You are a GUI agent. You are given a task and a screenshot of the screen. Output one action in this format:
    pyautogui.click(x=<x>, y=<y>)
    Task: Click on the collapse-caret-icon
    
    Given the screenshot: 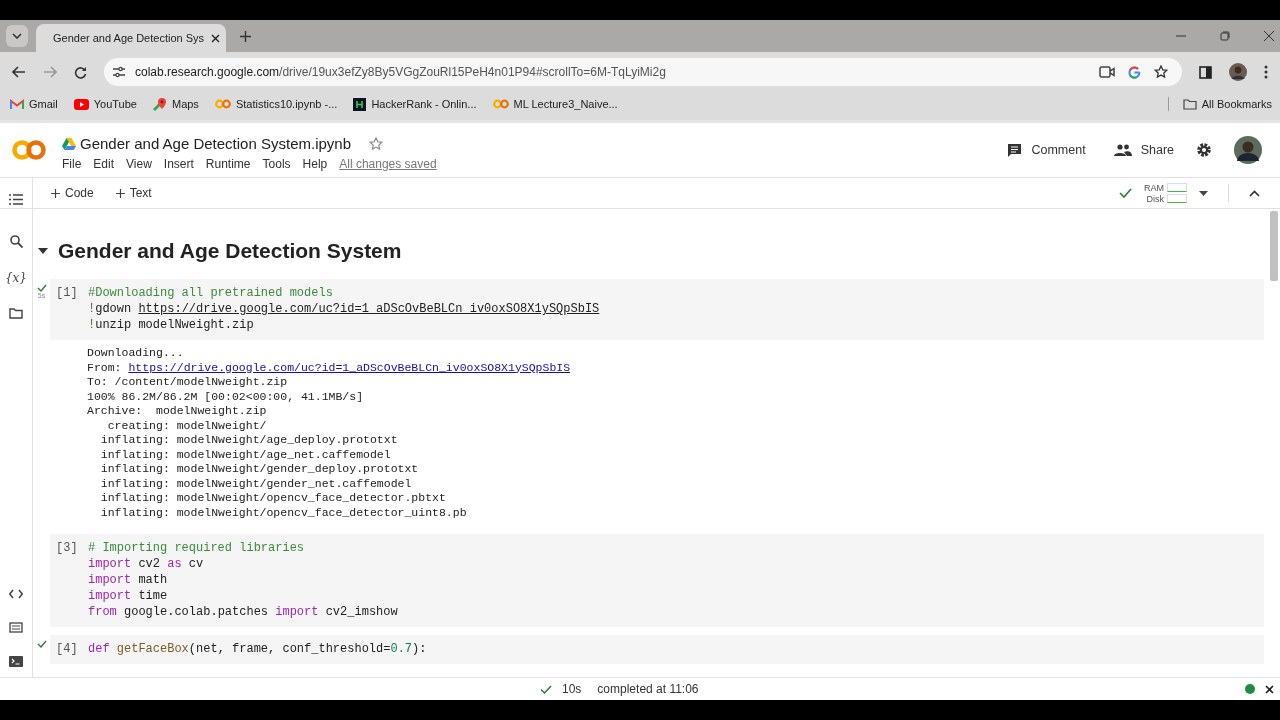 What is the action you would take?
    pyautogui.click(x=43, y=251)
    